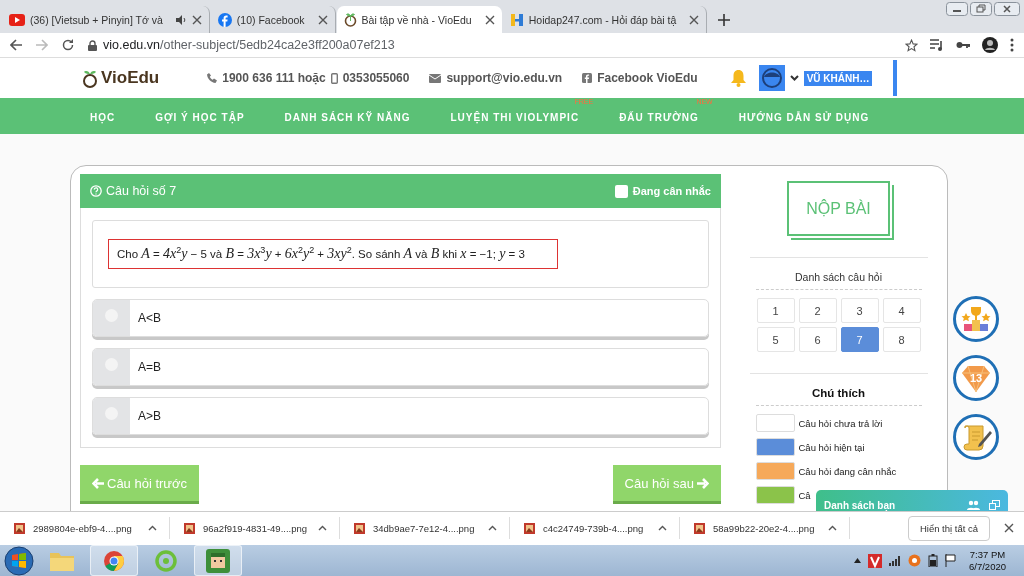  What do you see at coordinates (516, 19) in the screenshot?
I see `site-logo-icon` at bounding box center [516, 19].